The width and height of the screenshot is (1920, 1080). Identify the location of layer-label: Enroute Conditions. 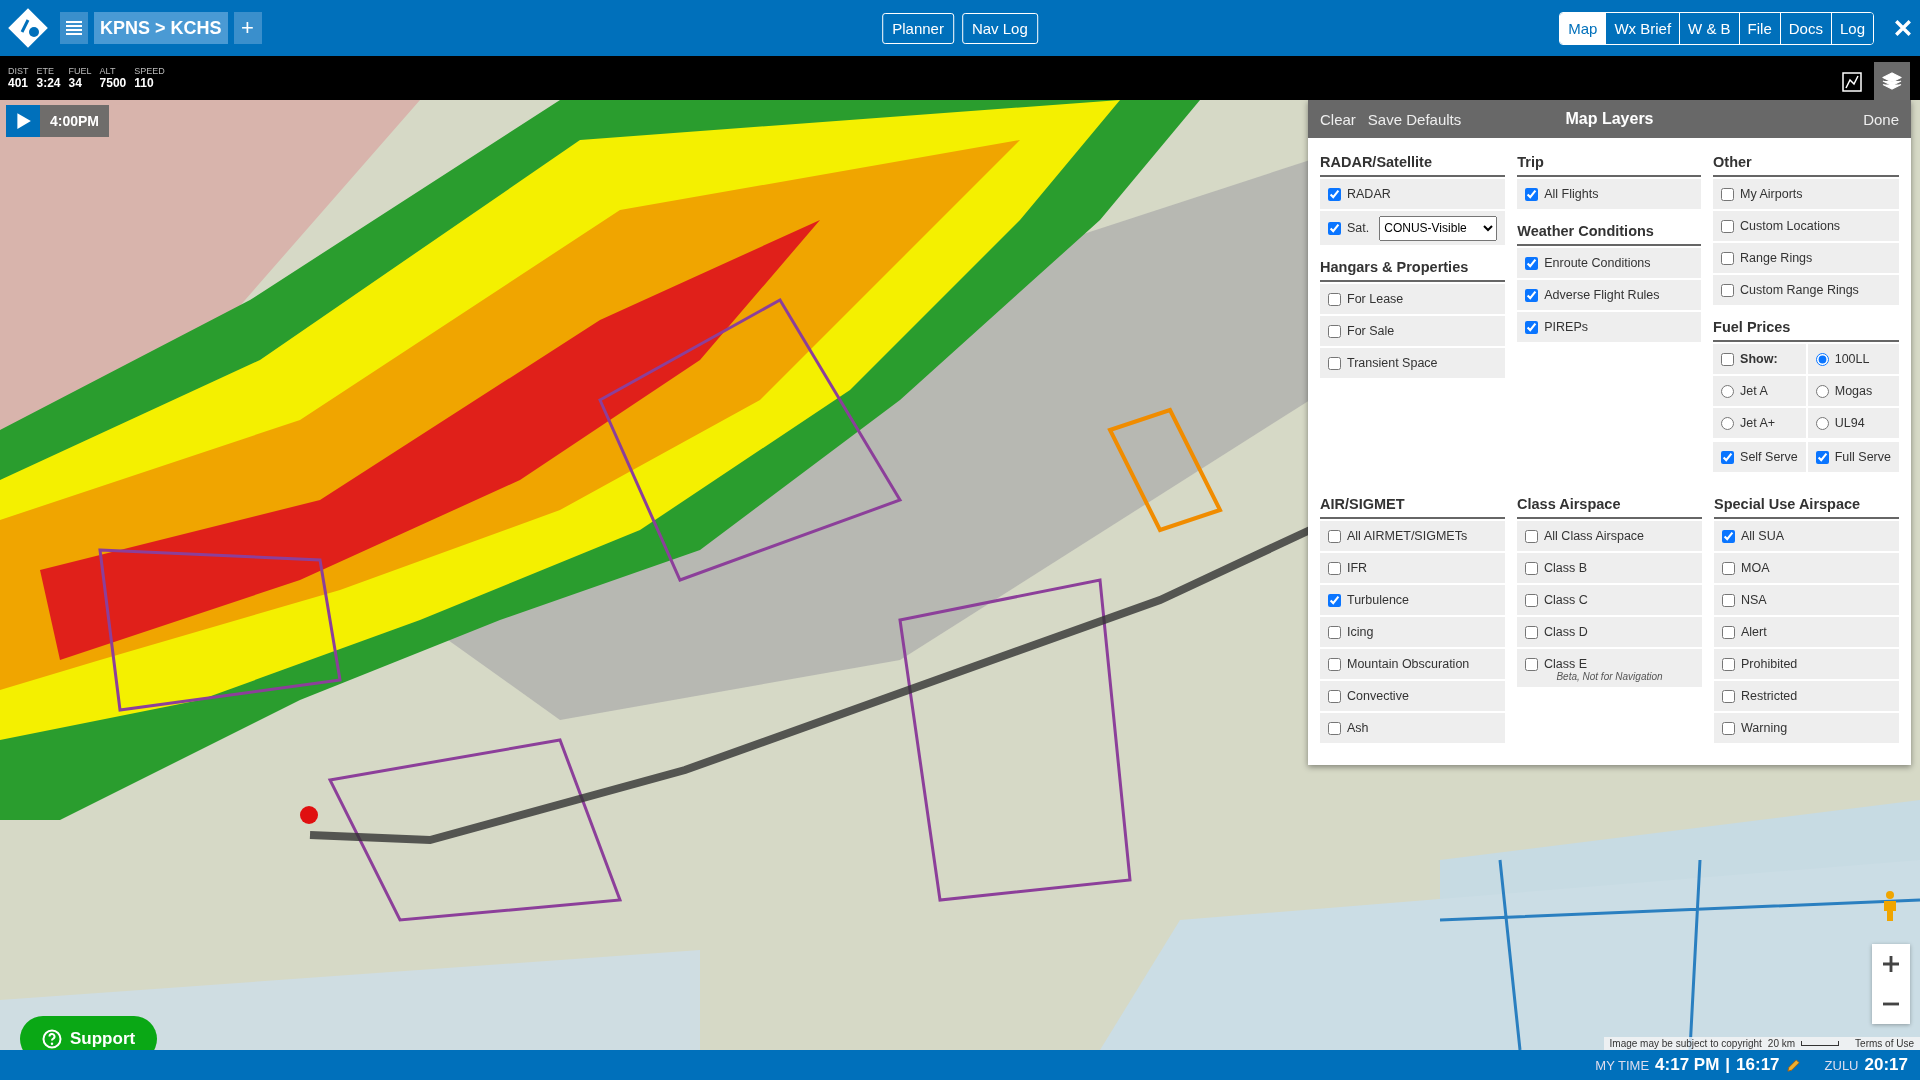
(1597, 263).